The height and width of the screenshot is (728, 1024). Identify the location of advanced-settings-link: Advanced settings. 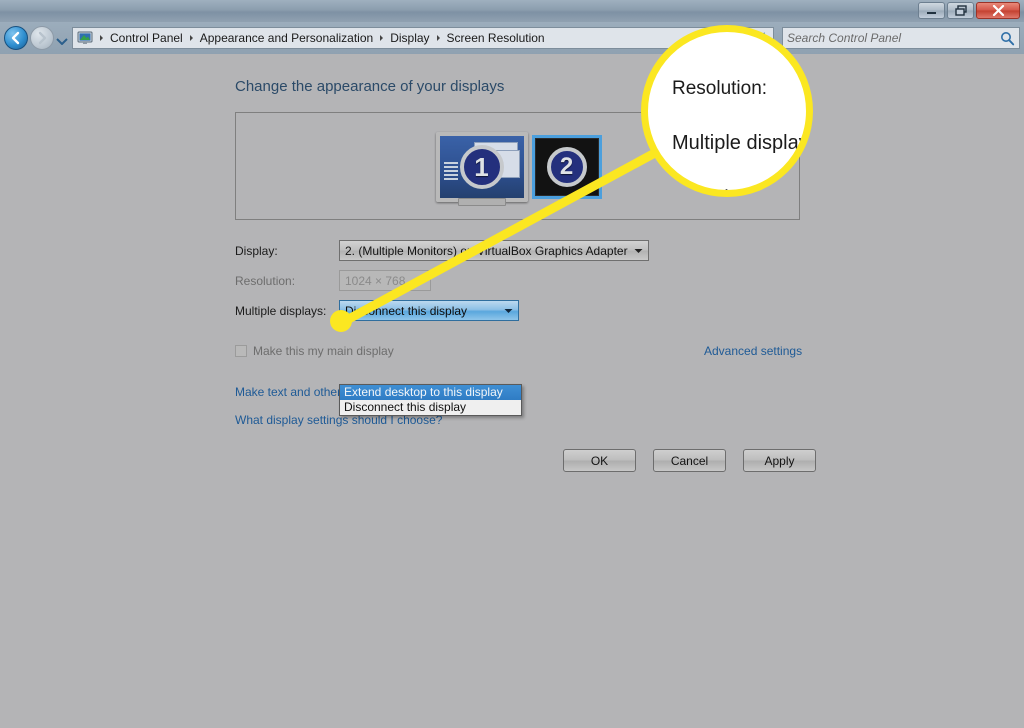
(753, 351).